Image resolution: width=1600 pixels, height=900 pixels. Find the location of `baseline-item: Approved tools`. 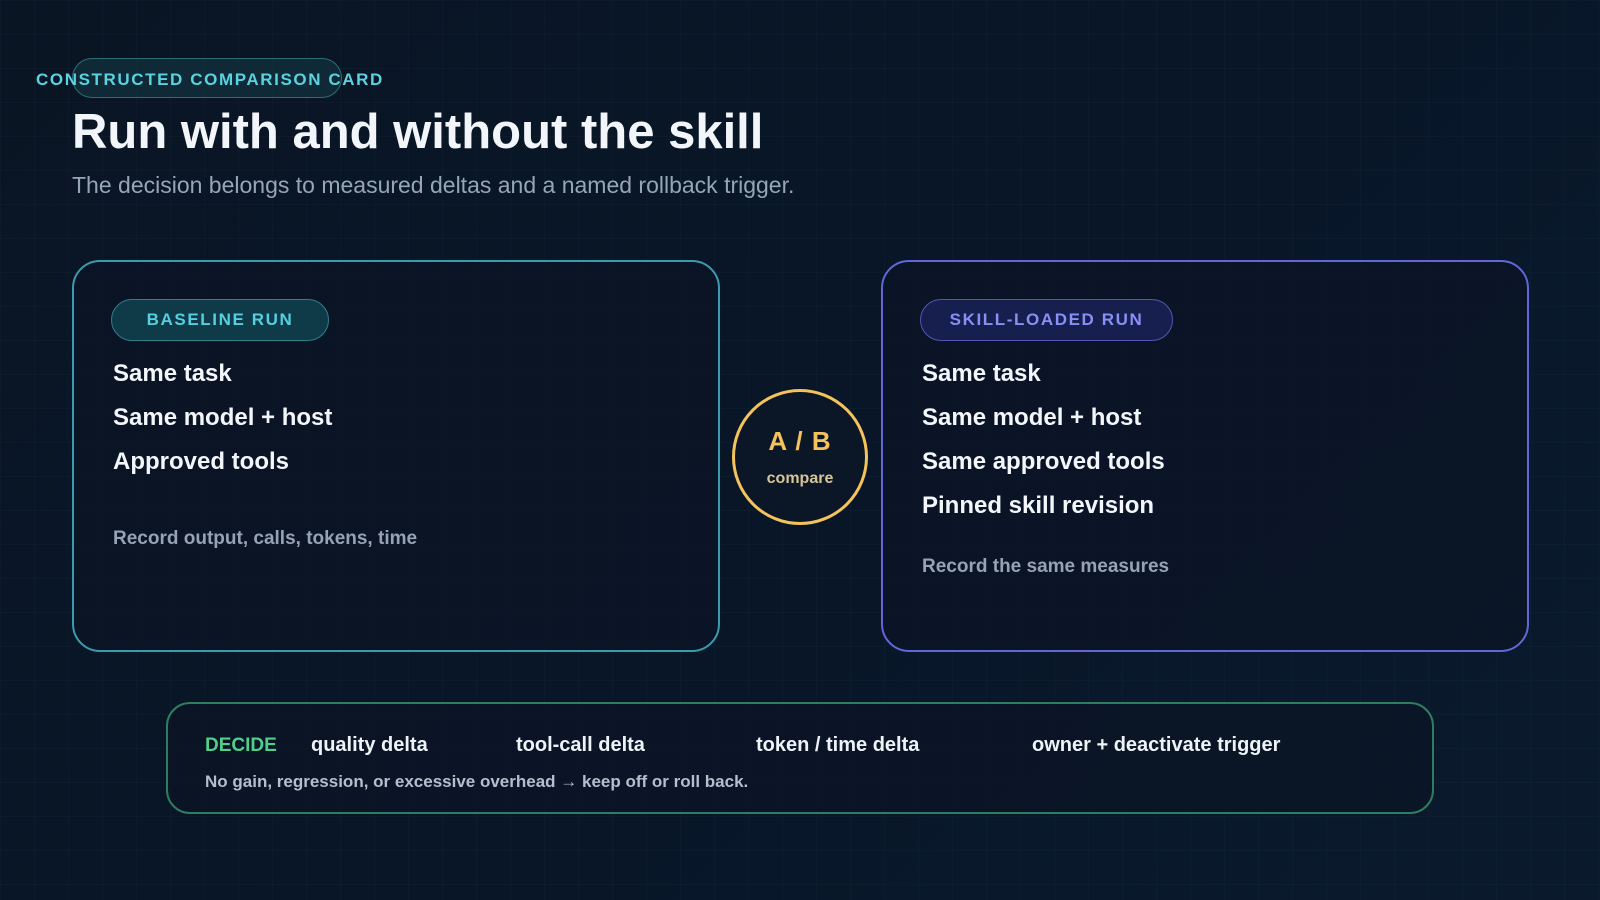

baseline-item: Approved tools is located at coordinates (201, 461).